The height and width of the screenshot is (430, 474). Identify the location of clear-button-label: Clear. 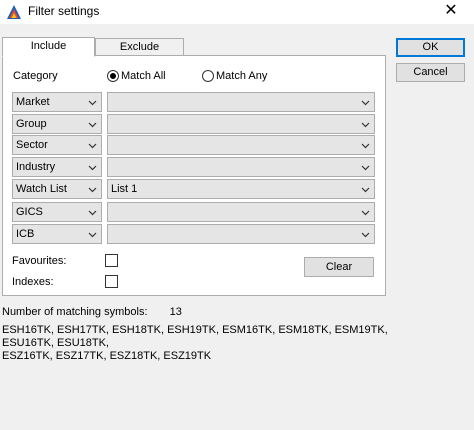
(339, 267).